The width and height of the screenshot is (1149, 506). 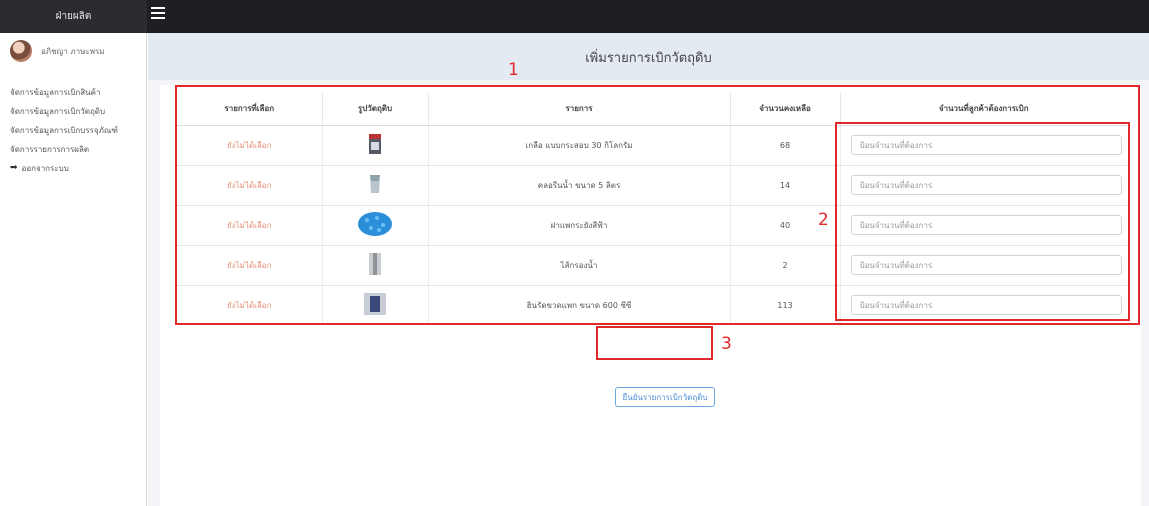 I want to click on annotation-box-quantity-column, so click(x=982, y=221).